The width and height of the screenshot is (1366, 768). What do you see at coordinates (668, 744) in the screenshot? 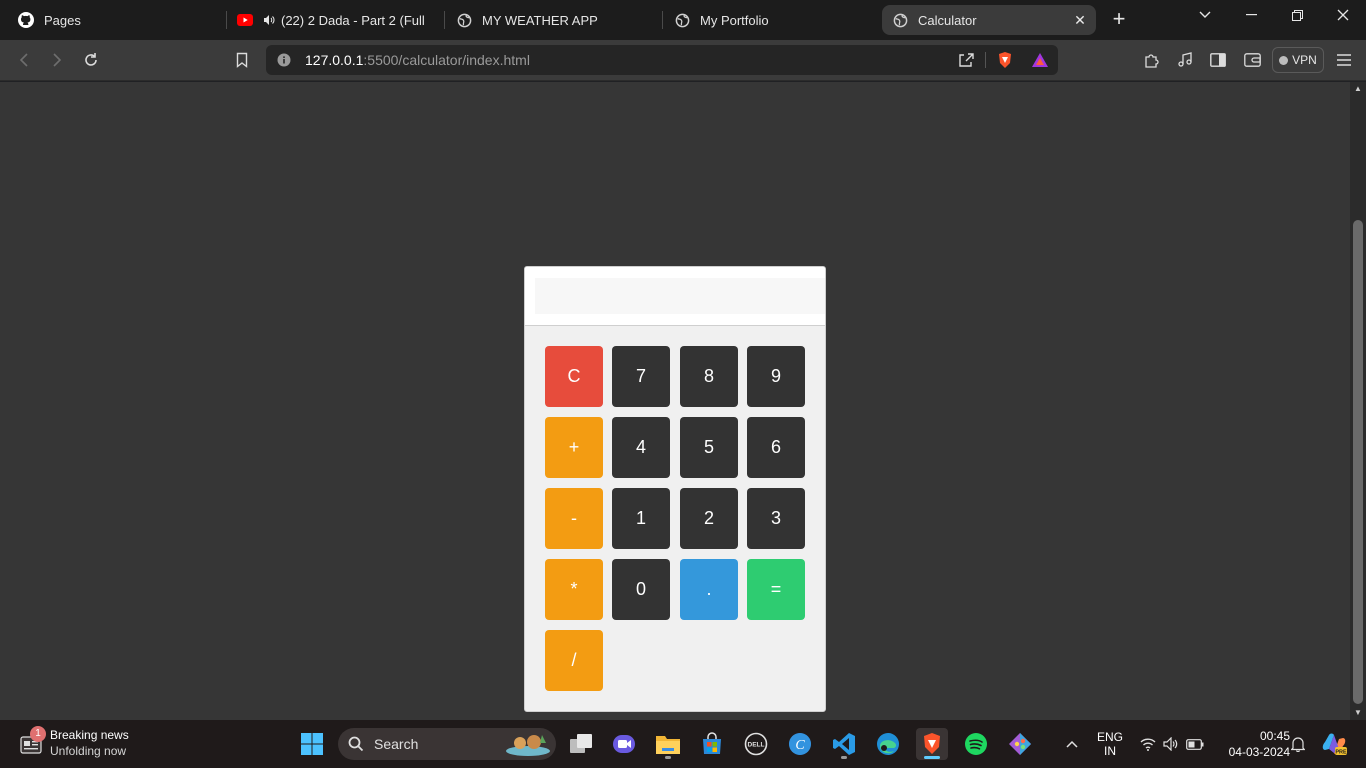
I see `file-explorer-icon` at bounding box center [668, 744].